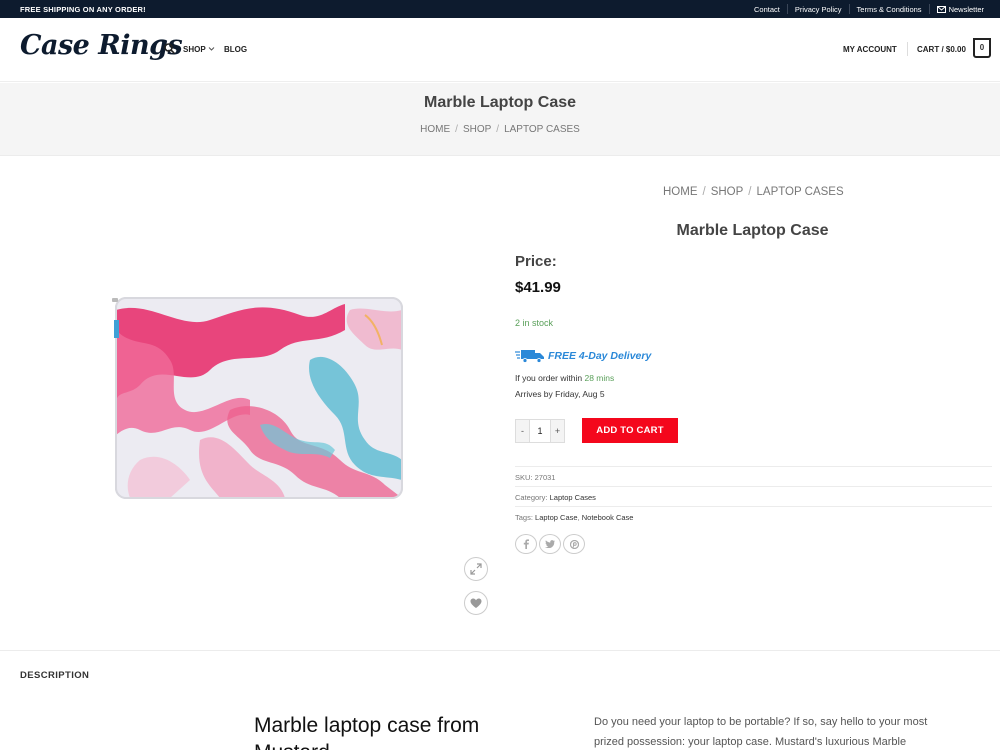  Describe the element at coordinates (753, 476) in the screenshot. I see `product-sku: SKU: 27031` at that location.